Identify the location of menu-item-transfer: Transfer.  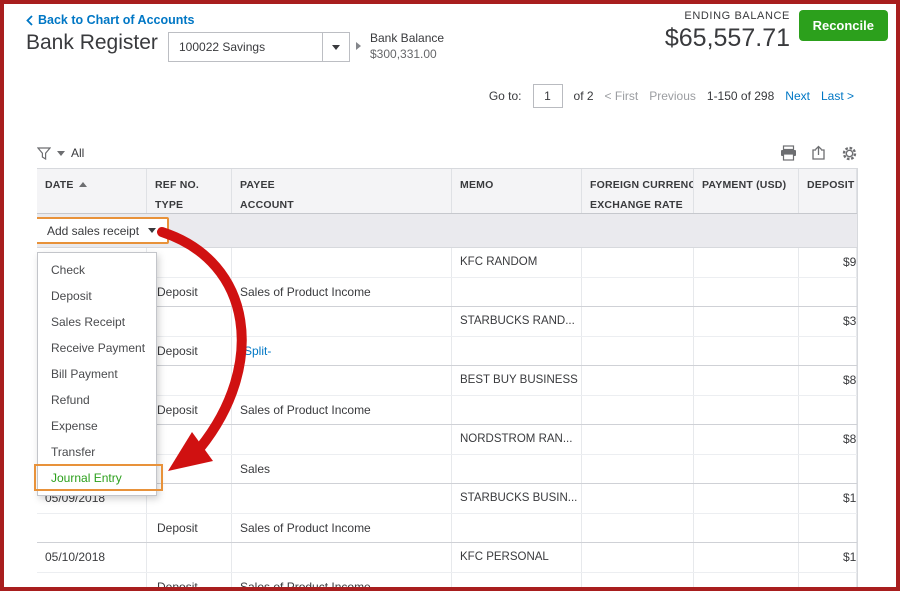
(97, 452).